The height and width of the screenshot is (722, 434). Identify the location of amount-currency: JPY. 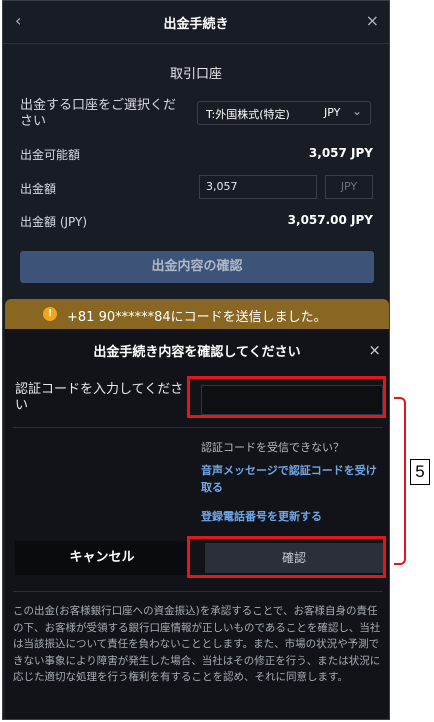
(349, 187).